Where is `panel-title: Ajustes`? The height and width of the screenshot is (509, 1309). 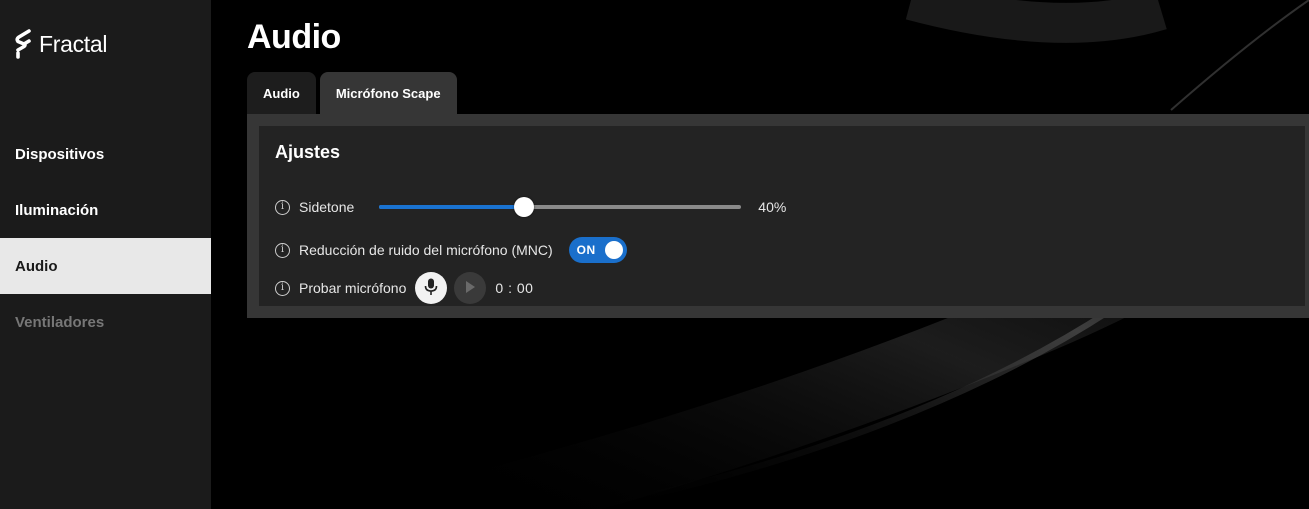
panel-title: Ajustes is located at coordinates (308, 152).